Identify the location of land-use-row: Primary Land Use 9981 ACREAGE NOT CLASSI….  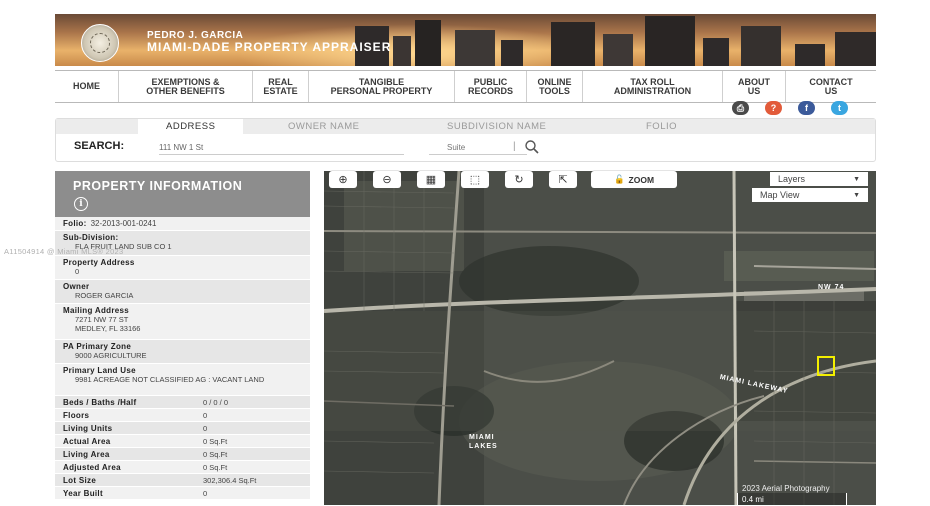
(182, 380).